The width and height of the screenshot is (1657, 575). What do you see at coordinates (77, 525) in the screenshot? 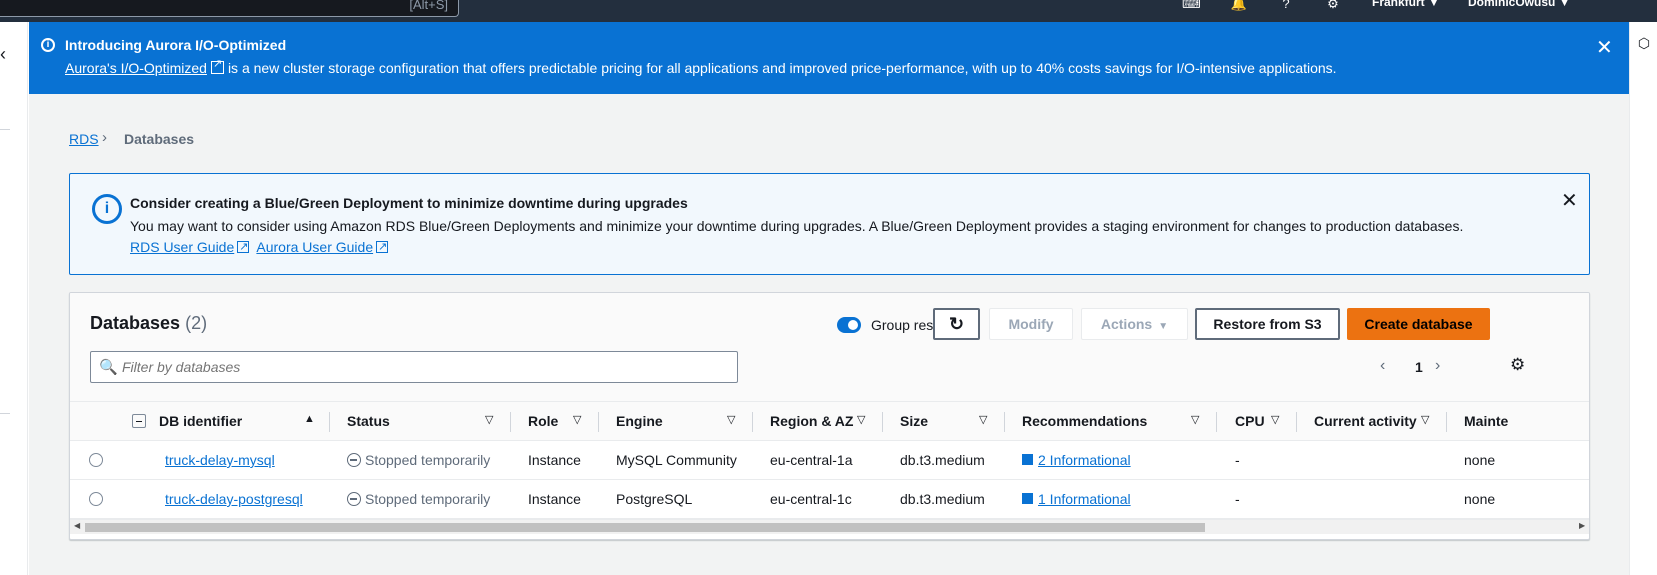
I see `scroll-left-icon: ◀` at bounding box center [77, 525].